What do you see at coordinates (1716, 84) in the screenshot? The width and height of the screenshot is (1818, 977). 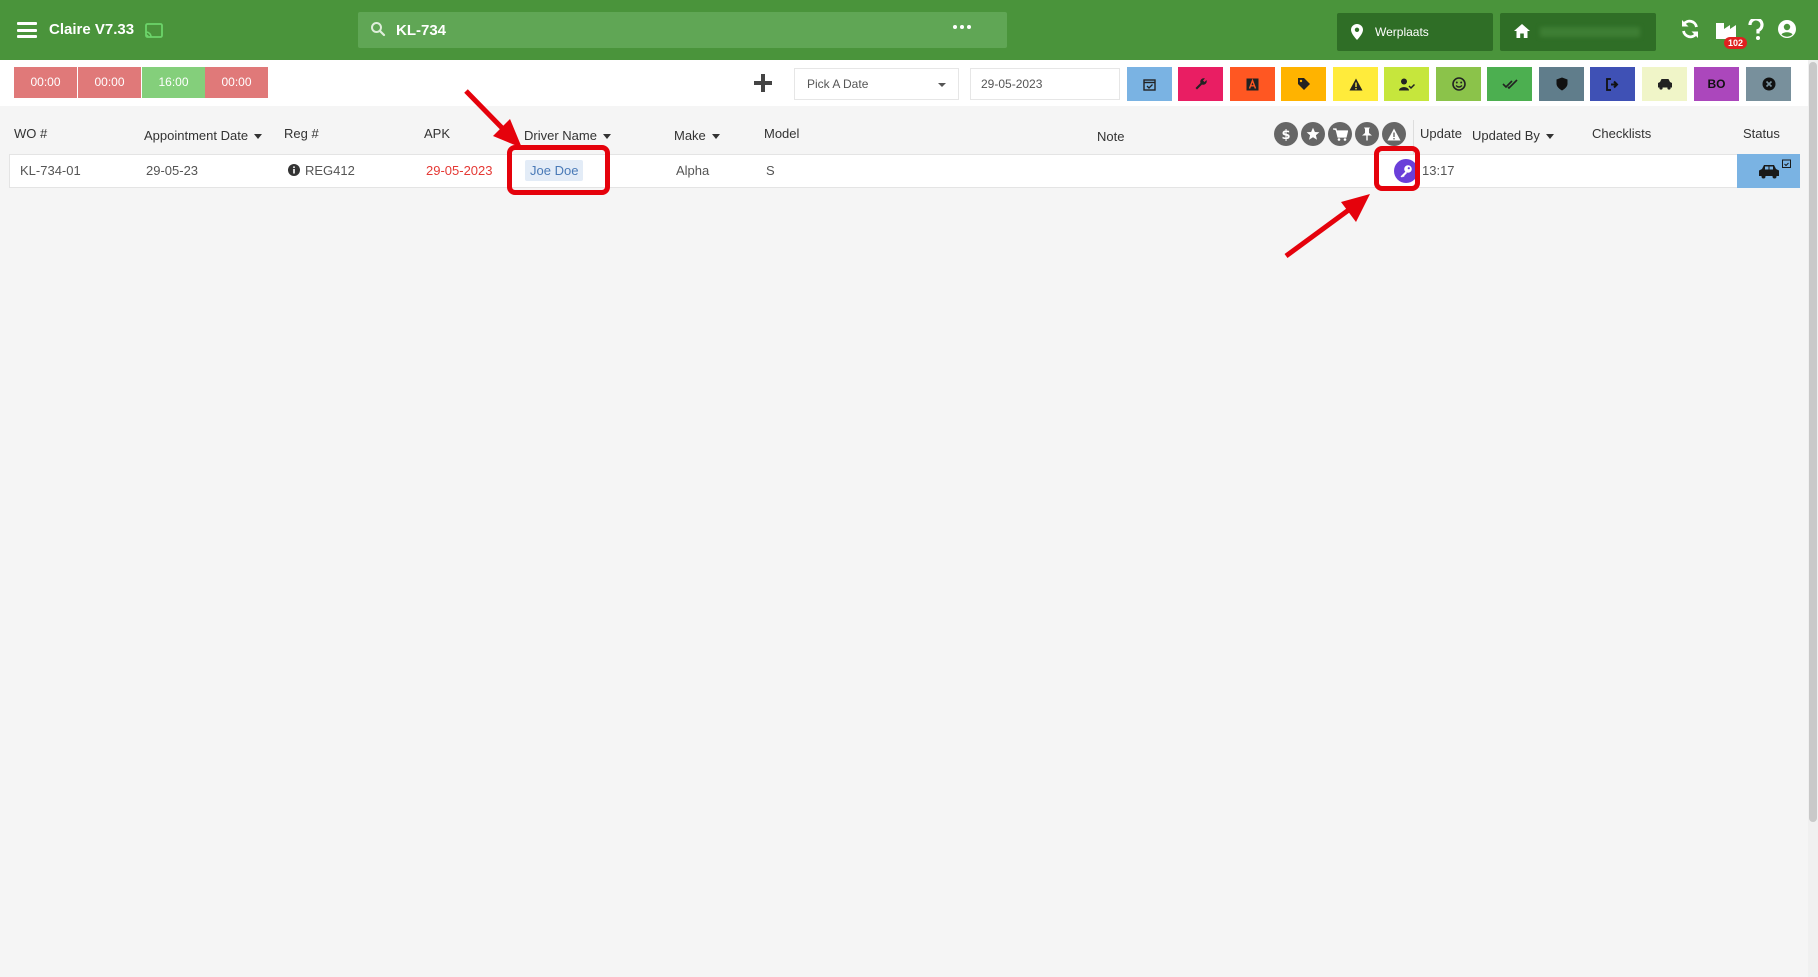 I see `filter-bo-button: BO` at bounding box center [1716, 84].